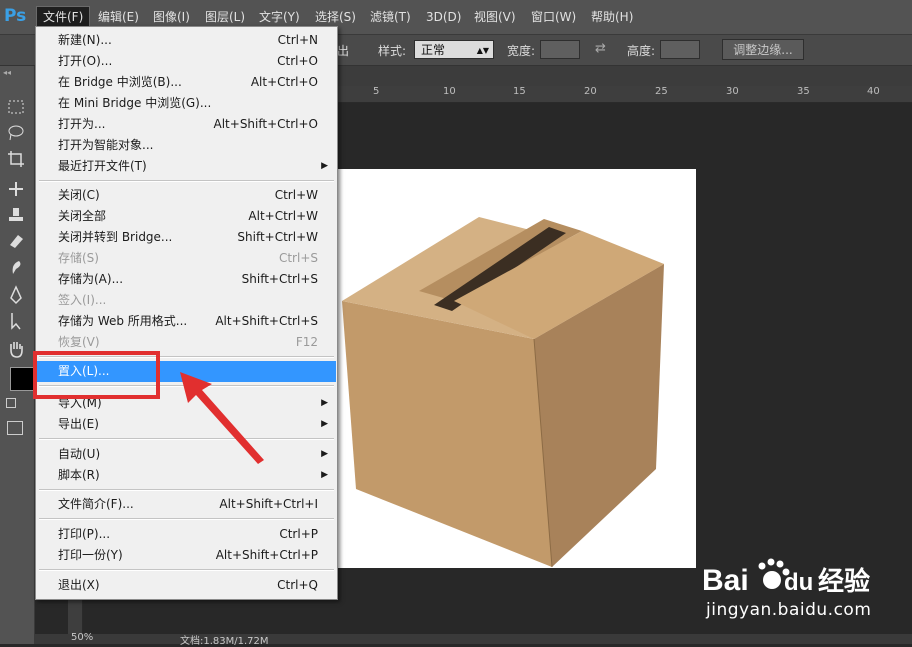  What do you see at coordinates (16, 133) in the screenshot?
I see `lasso-tool-icon` at bounding box center [16, 133].